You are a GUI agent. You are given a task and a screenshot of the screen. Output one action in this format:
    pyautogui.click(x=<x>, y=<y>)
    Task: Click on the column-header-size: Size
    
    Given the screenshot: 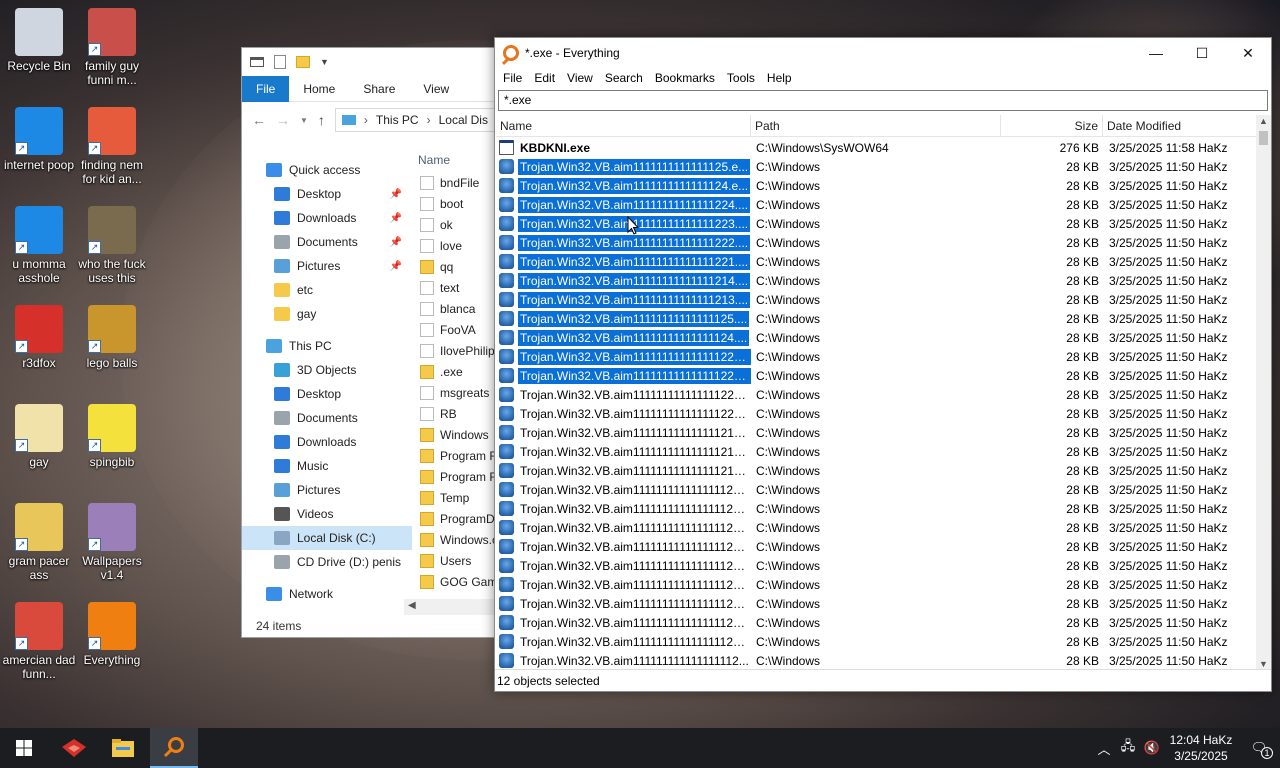 What is the action you would take?
    pyautogui.click(x=1052, y=126)
    